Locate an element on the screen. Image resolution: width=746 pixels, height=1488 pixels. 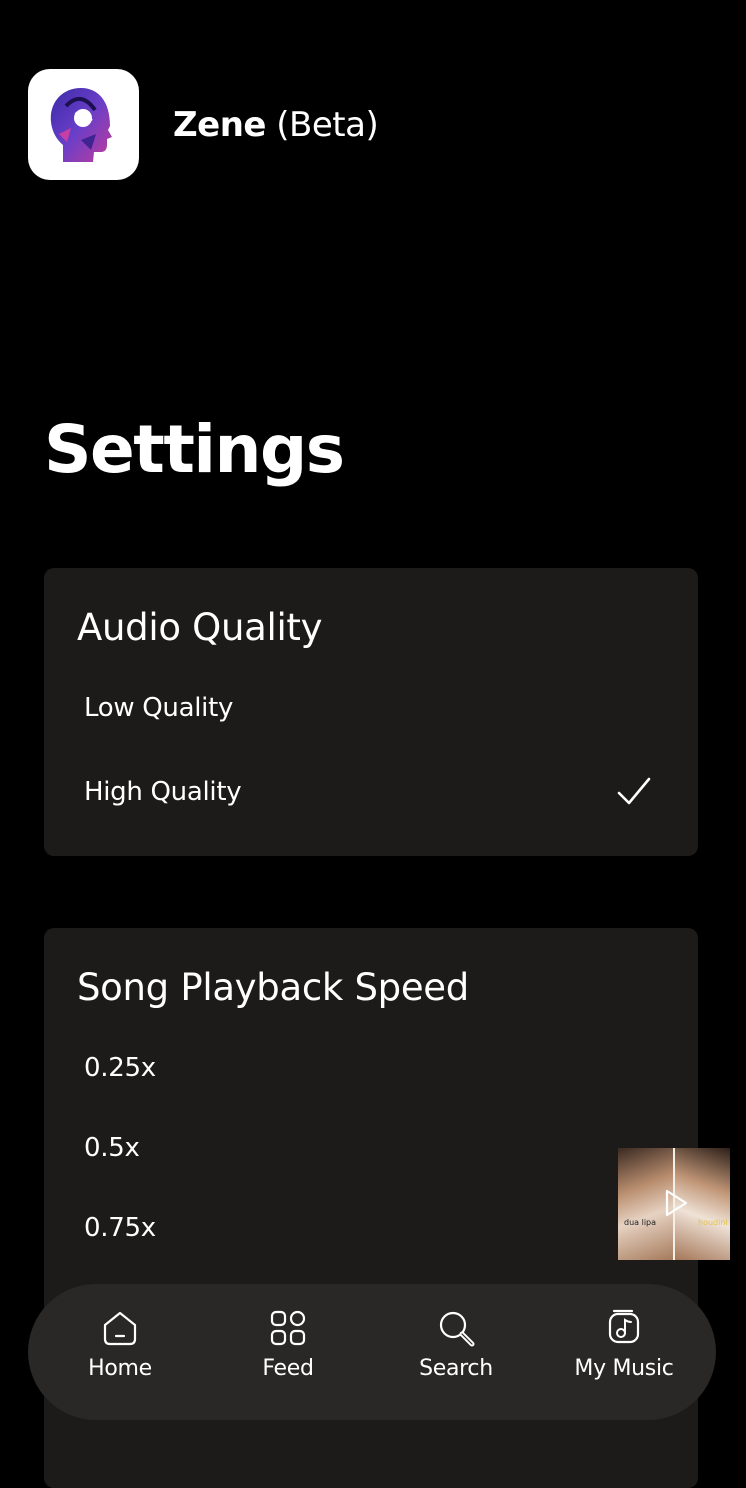
music-note-icon is located at coordinates (624, 1326).